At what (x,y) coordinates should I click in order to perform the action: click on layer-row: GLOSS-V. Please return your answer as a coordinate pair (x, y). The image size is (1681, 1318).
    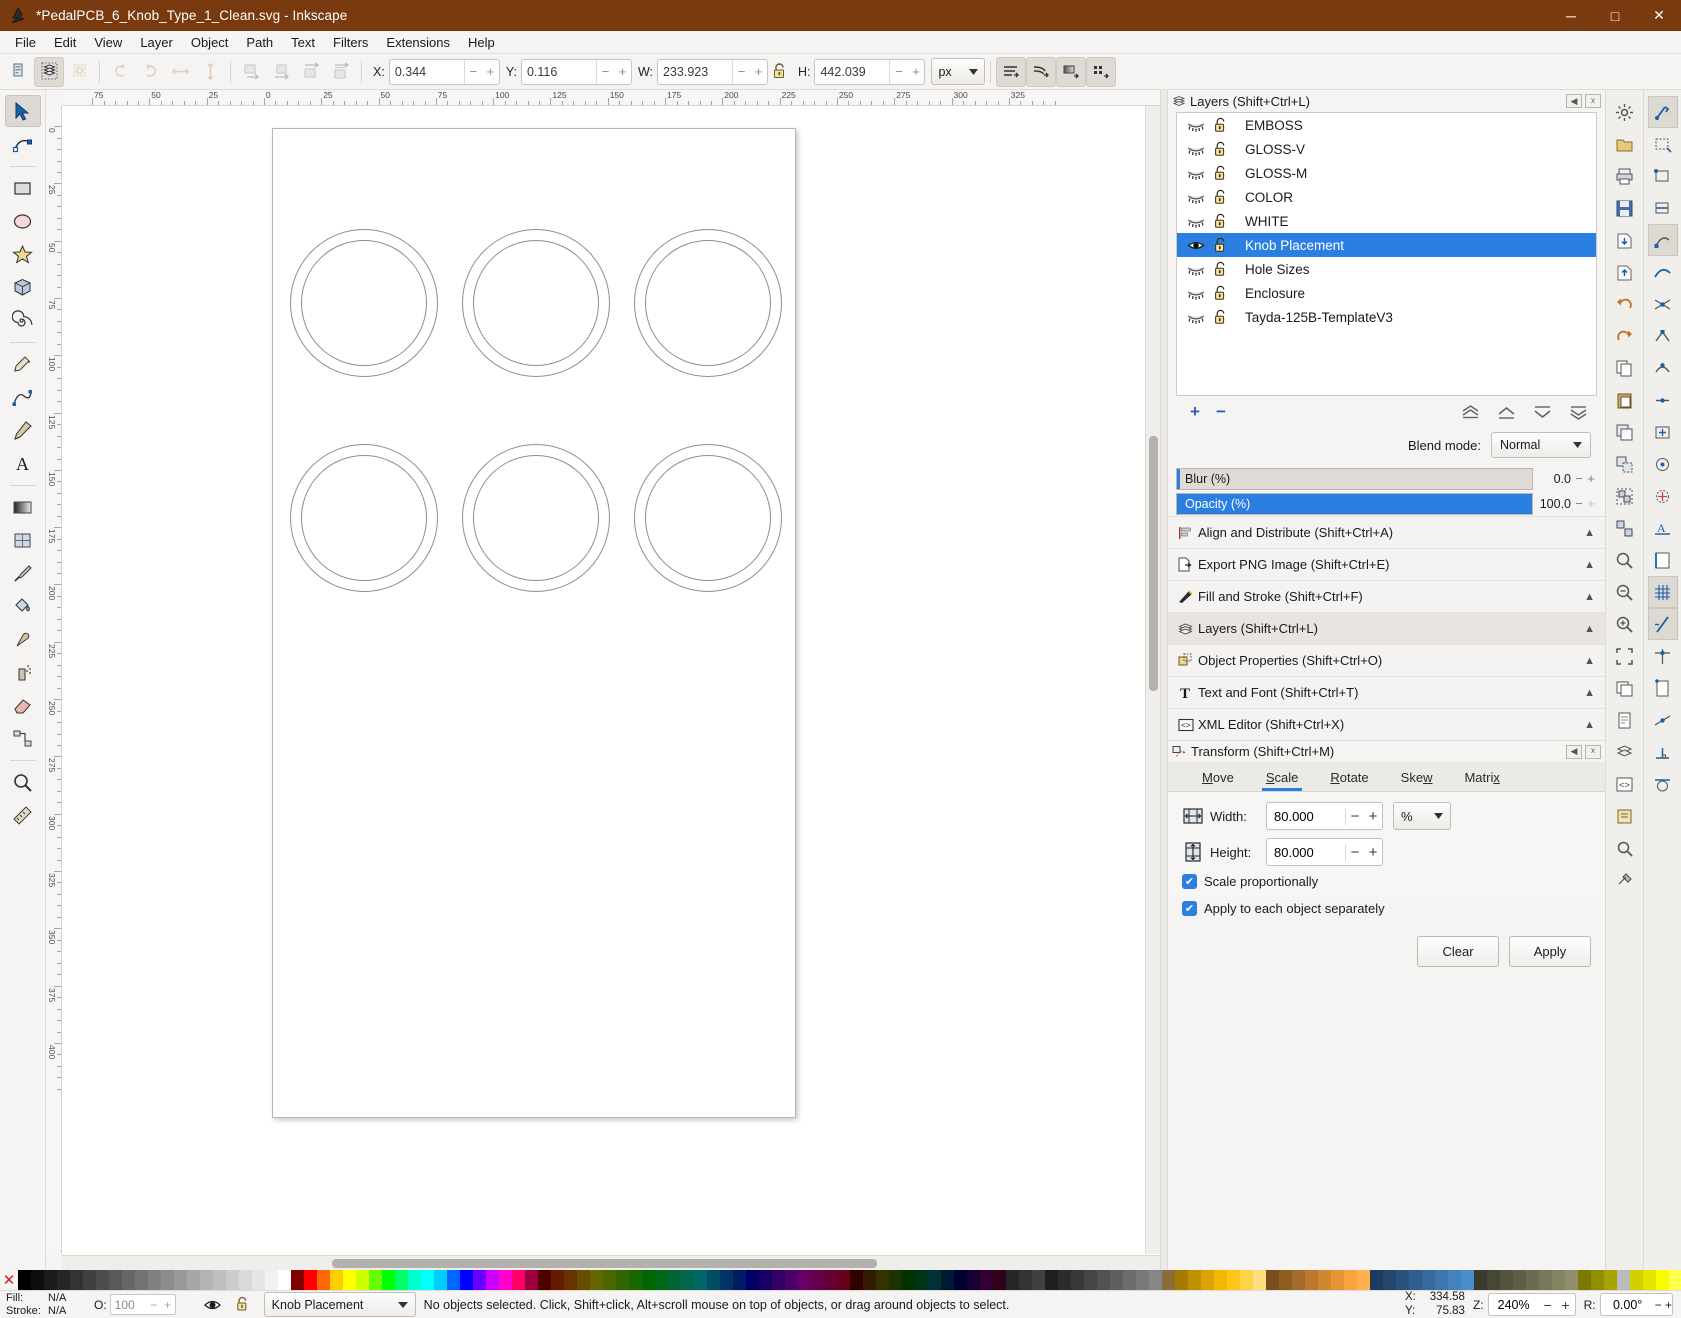
    Looking at the image, I should click on (1386, 149).